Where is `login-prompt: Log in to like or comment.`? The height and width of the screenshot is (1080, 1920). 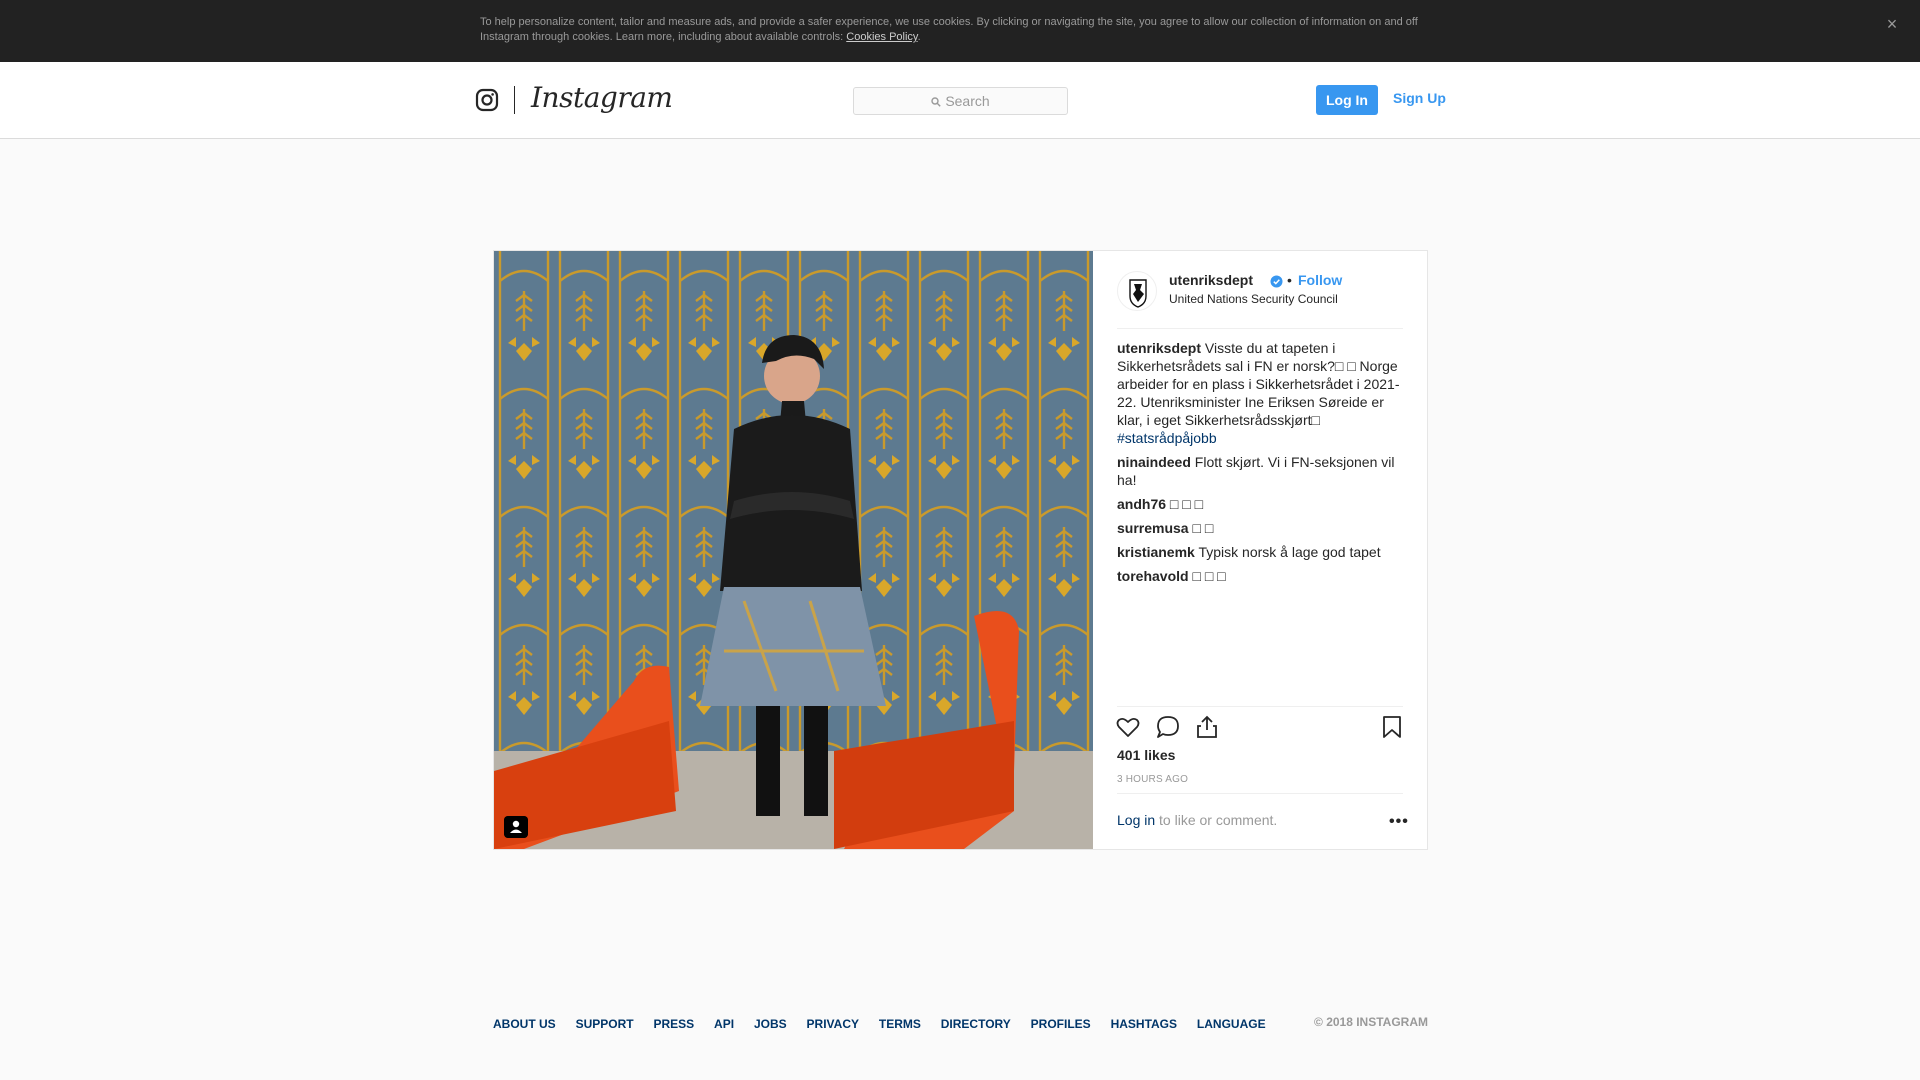 login-prompt: Log in to like or comment. is located at coordinates (1197, 820).